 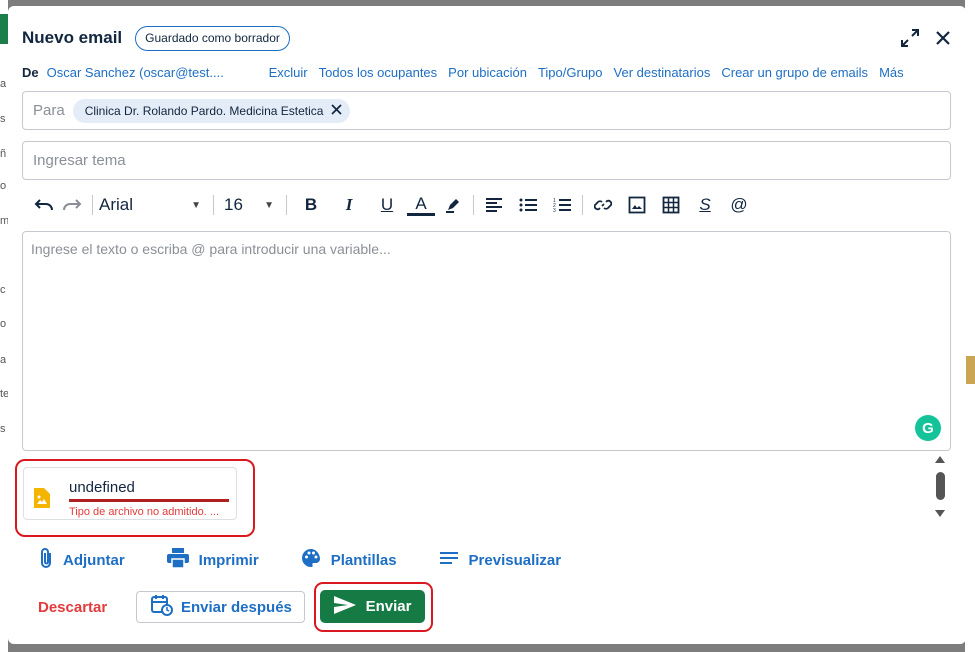 What do you see at coordinates (940, 513) in the screenshot?
I see `scroll-down-icon` at bounding box center [940, 513].